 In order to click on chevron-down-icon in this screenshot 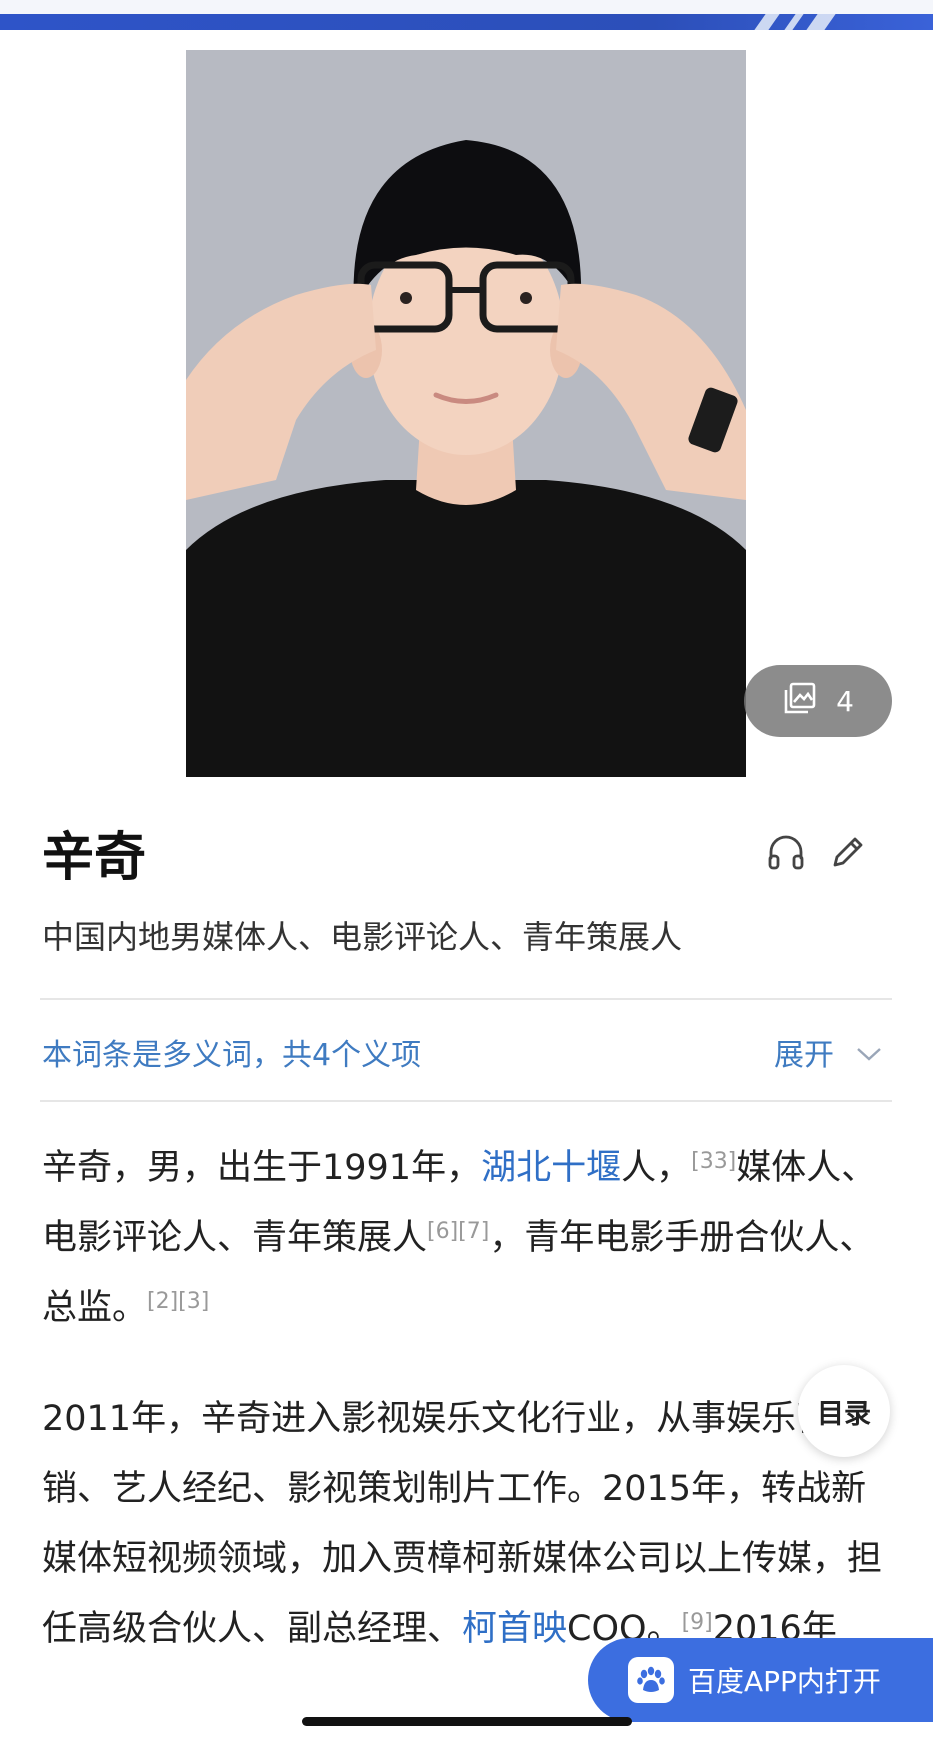, I will do `click(869, 1052)`.